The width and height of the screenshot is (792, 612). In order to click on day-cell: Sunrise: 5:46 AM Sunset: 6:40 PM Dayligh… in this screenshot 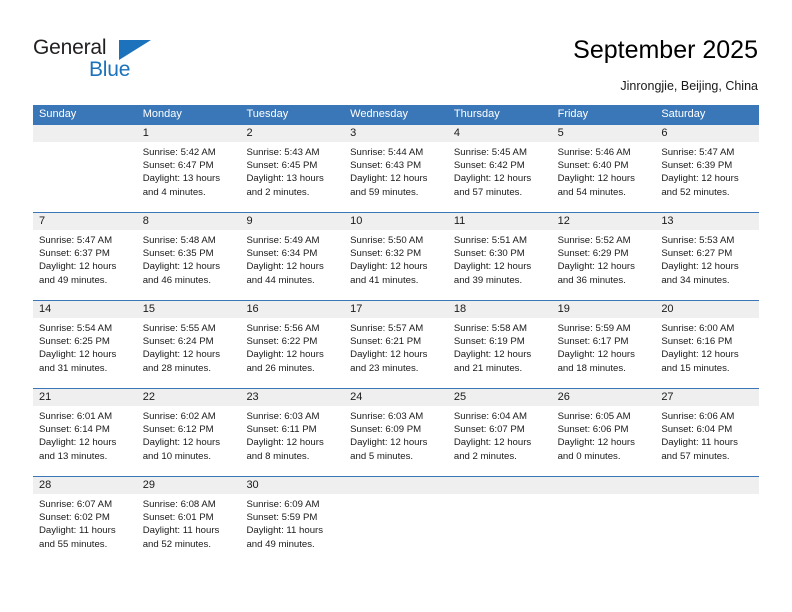, I will do `click(604, 177)`.